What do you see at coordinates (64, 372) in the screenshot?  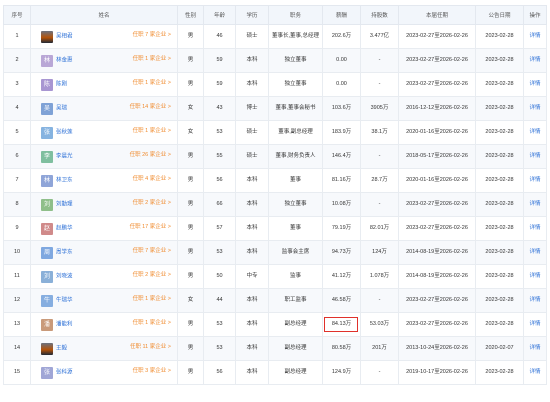 I see `person-name-link: 张科源` at bounding box center [64, 372].